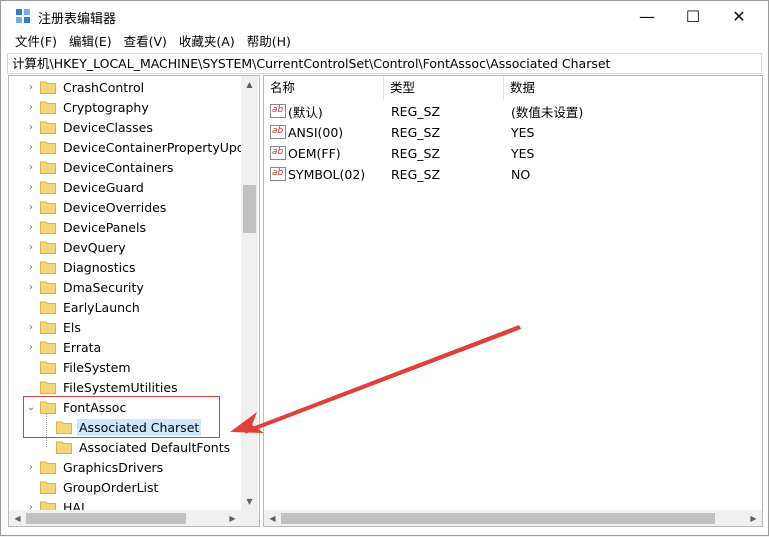 The image size is (769, 537). What do you see at coordinates (383, 379) in the screenshot?
I see `annotation-arrow-shaft` at bounding box center [383, 379].